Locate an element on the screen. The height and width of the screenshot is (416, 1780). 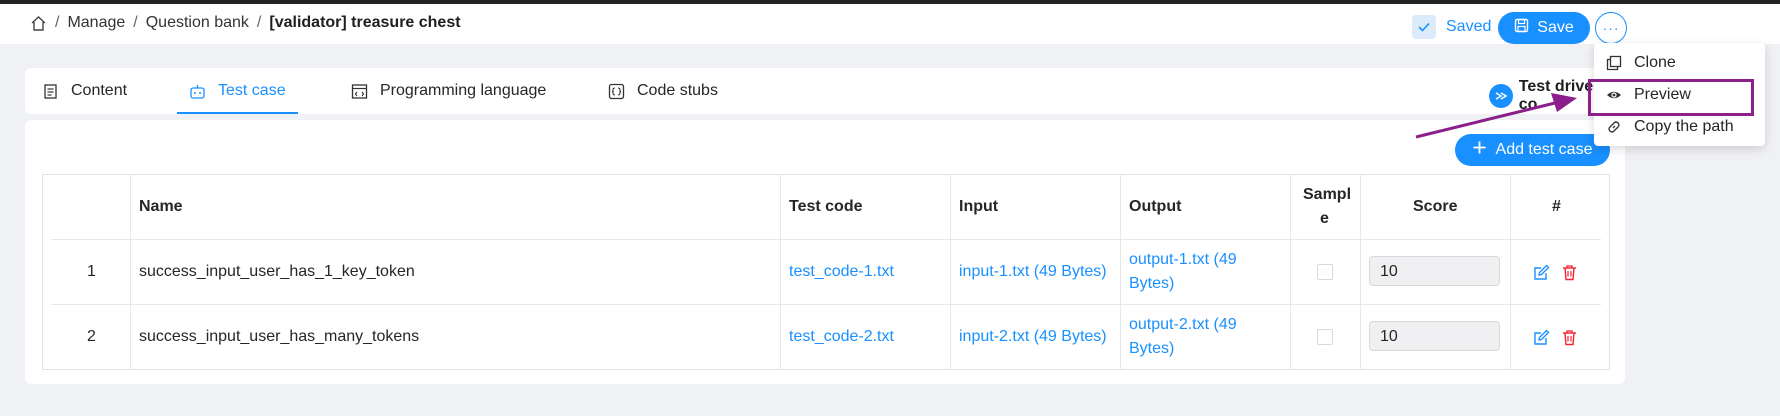
header-sample-wrap: e is located at coordinates (1324, 218).